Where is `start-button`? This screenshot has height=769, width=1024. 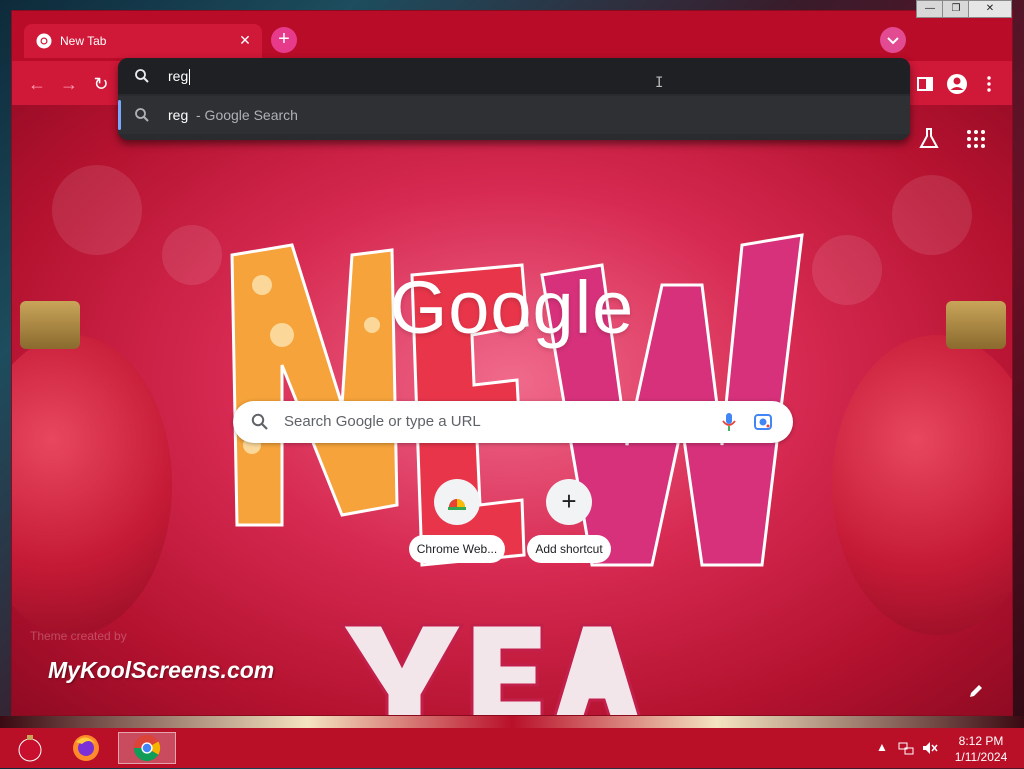 start-button is located at coordinates (30, 748).